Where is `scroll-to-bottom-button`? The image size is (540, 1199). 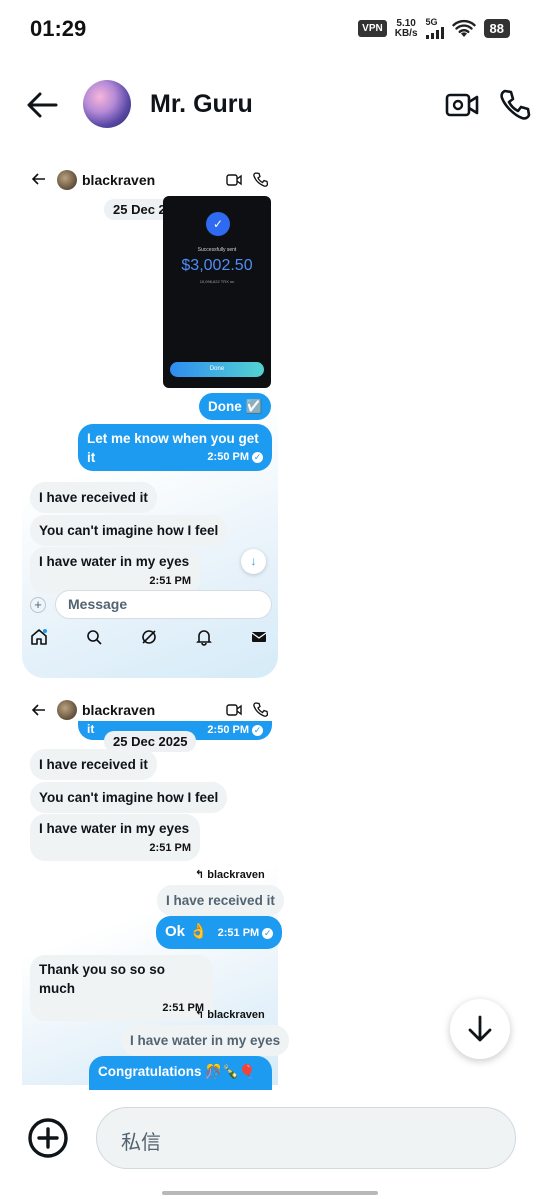 scroll-to-bottom-button is located at coordinates (480, 1029).